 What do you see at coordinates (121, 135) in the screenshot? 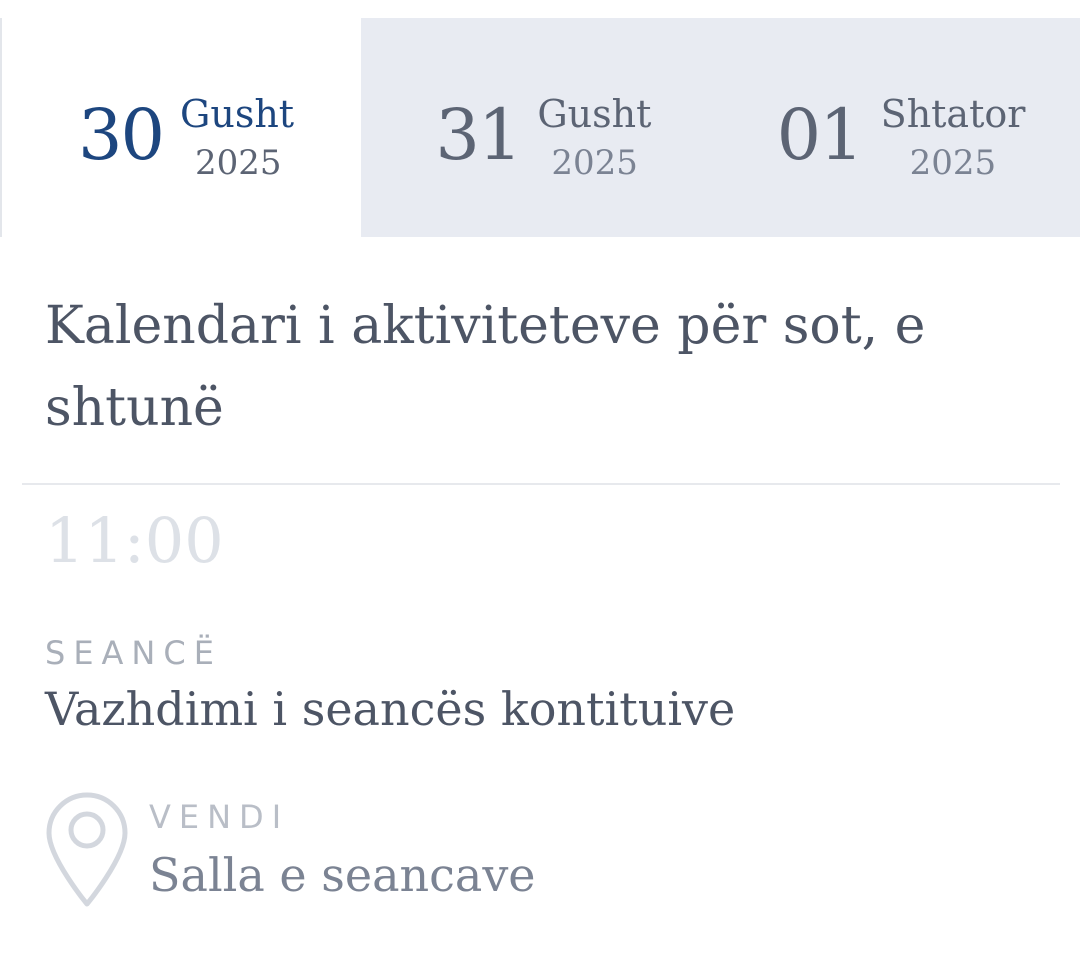
I see `date-tab-day: 30` at bounding box center [121, 135].